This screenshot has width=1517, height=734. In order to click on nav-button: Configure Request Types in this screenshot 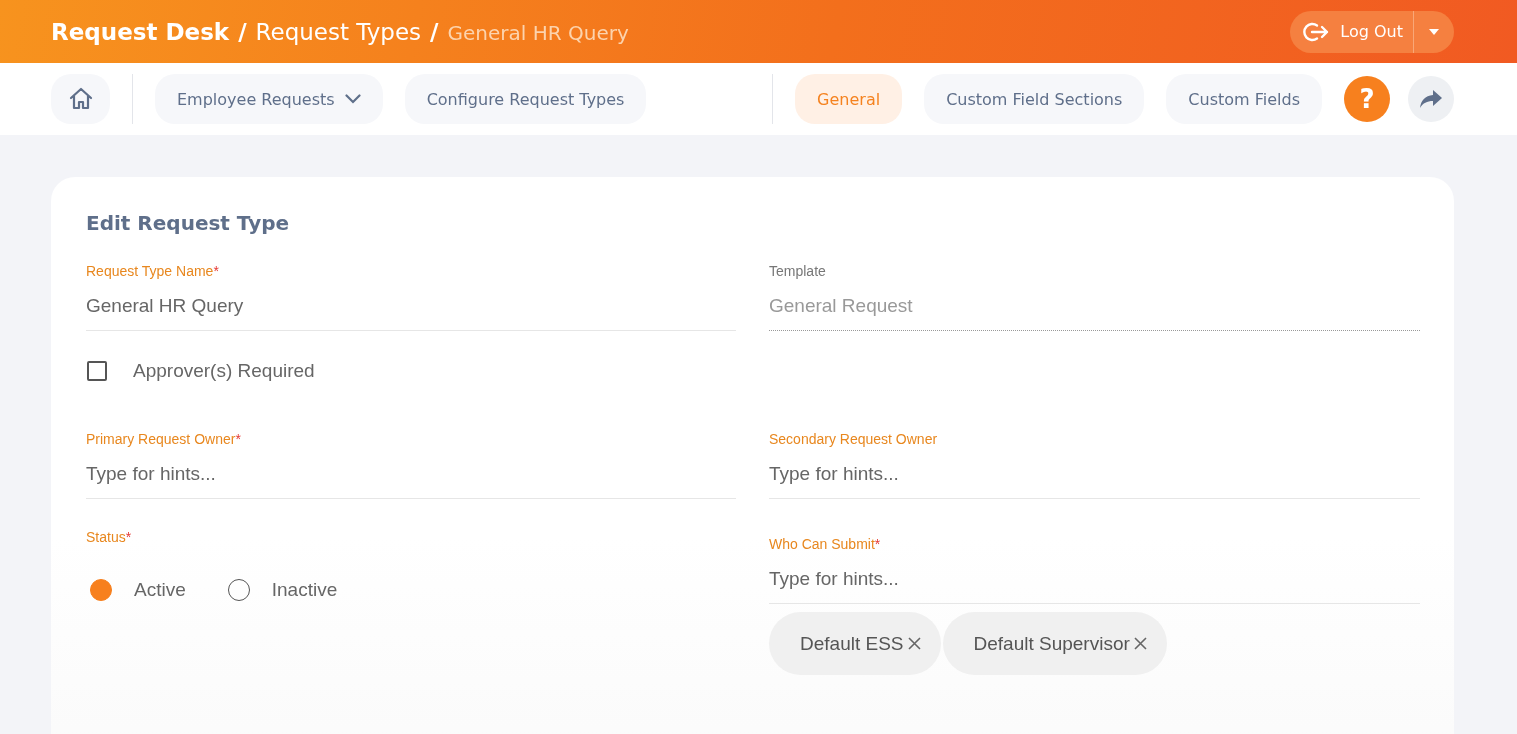, I will do `click(525, 99)`.